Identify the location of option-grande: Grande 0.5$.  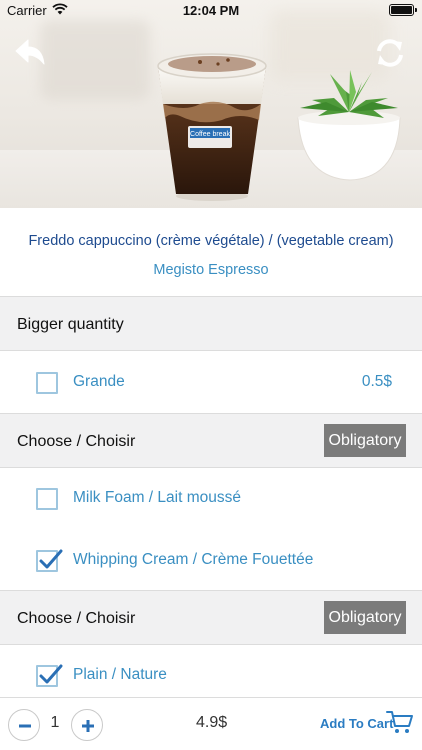
(211, 381).